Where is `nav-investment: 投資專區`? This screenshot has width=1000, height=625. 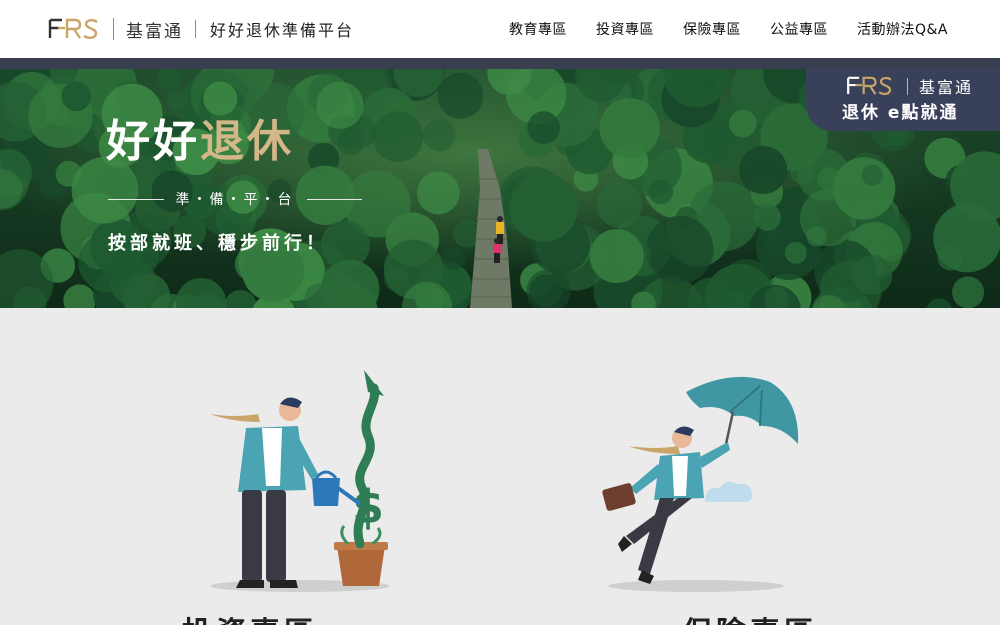 nav-investment: 投資專區 is located at coordinates (625, 29).